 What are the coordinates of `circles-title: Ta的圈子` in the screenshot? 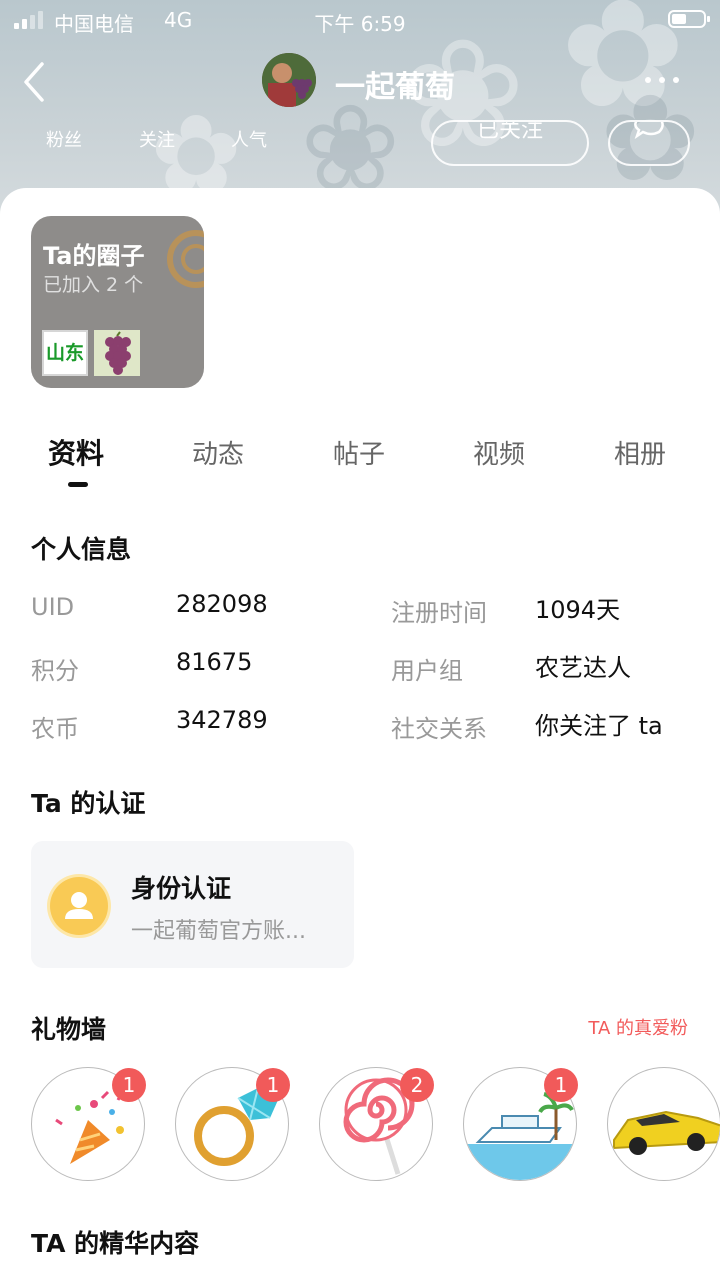 It's located at (94, 256).